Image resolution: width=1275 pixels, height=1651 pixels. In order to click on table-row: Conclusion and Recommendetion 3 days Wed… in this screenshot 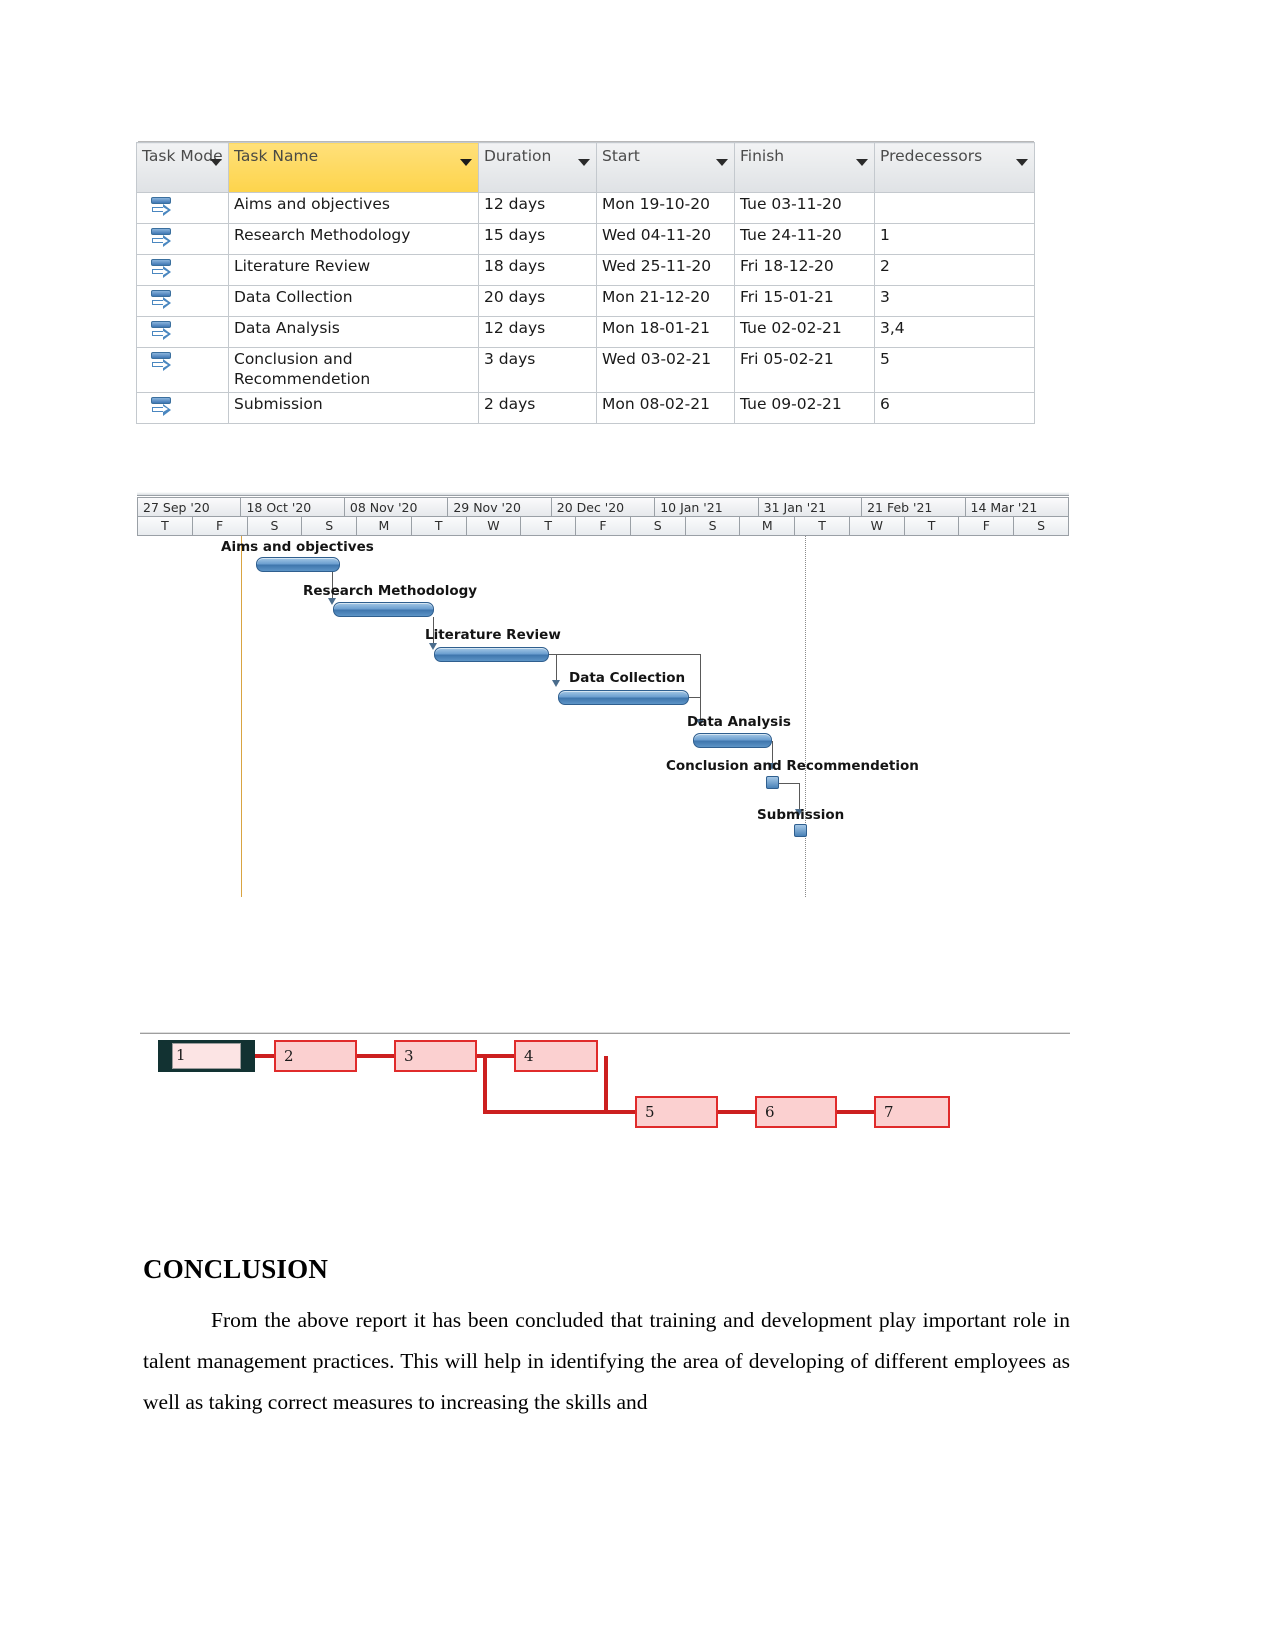, I will do `click(585, 370)`.